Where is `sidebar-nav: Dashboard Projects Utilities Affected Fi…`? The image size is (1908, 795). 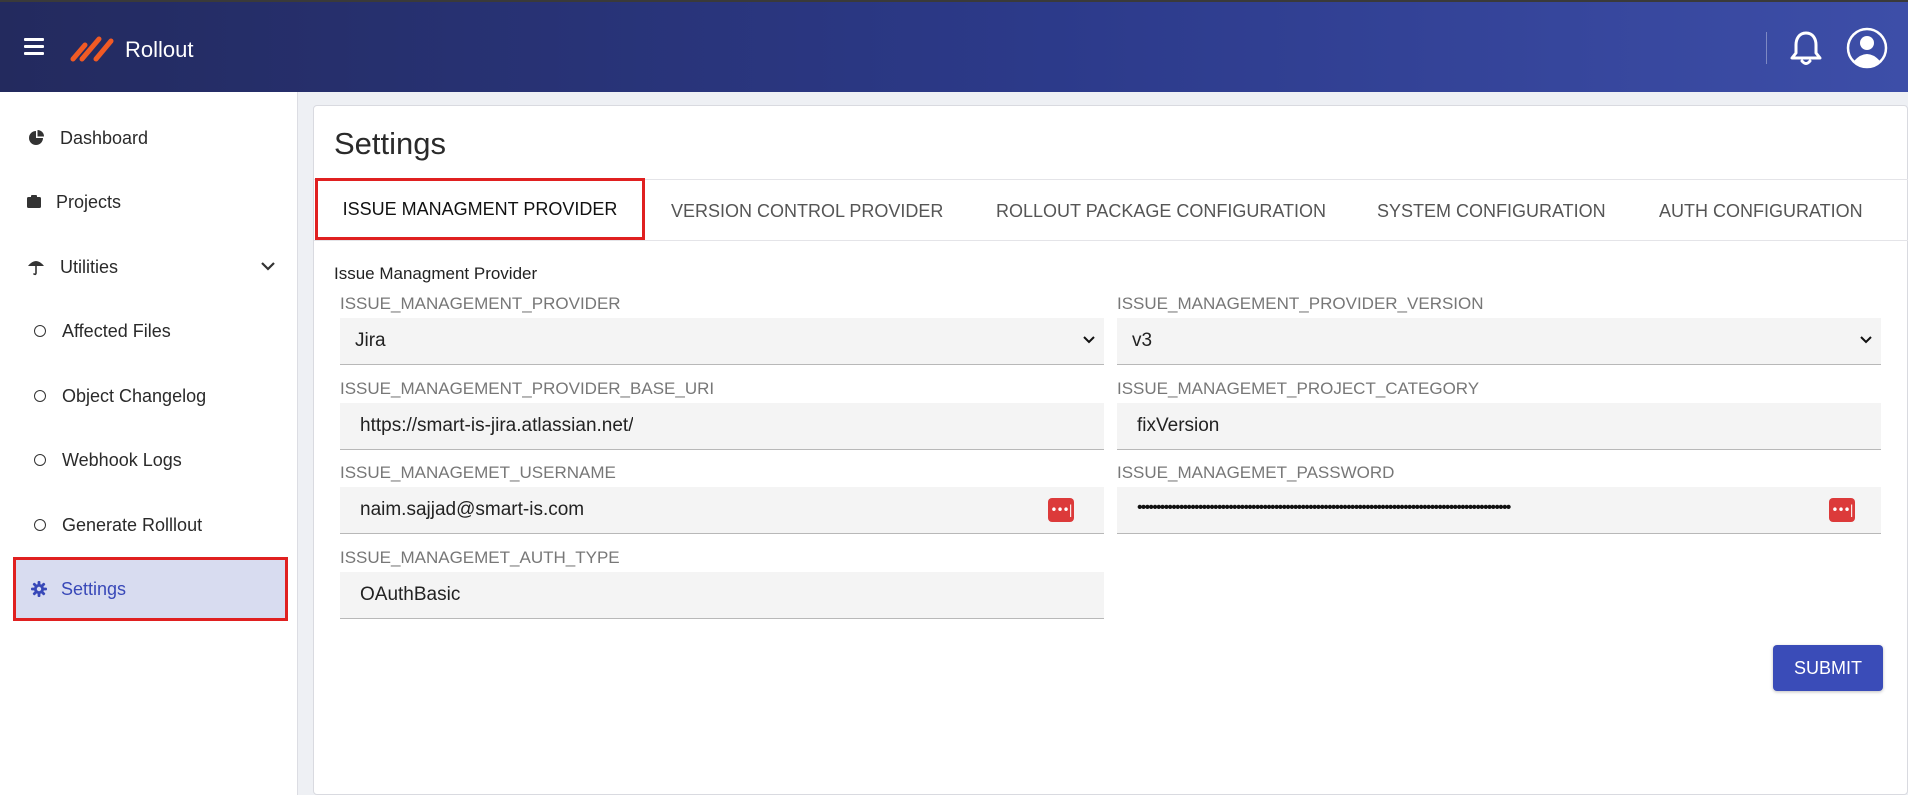
sidebar-nav: Dashboard Projects Utilities Affected Fi… is located at coordinates (149, 443).